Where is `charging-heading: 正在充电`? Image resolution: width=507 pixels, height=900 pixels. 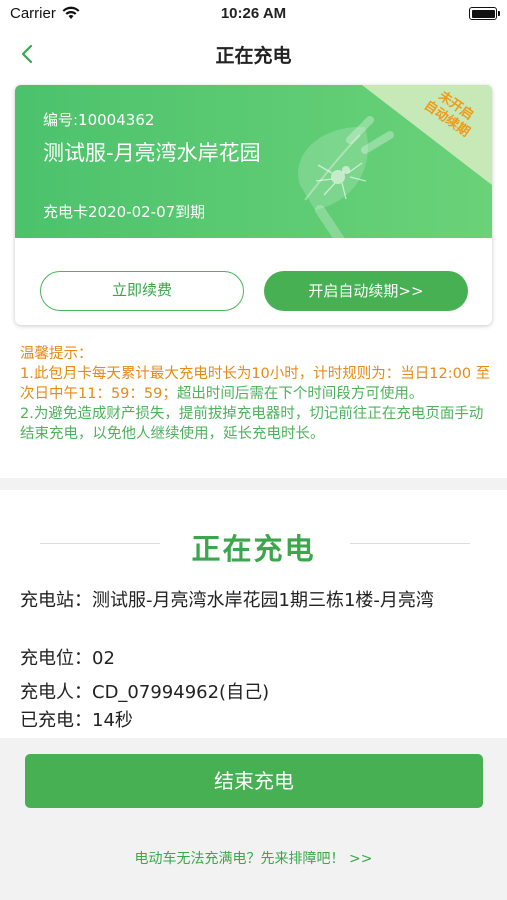 charging-heading: 正在充电 is located at coordinates (253, 549).